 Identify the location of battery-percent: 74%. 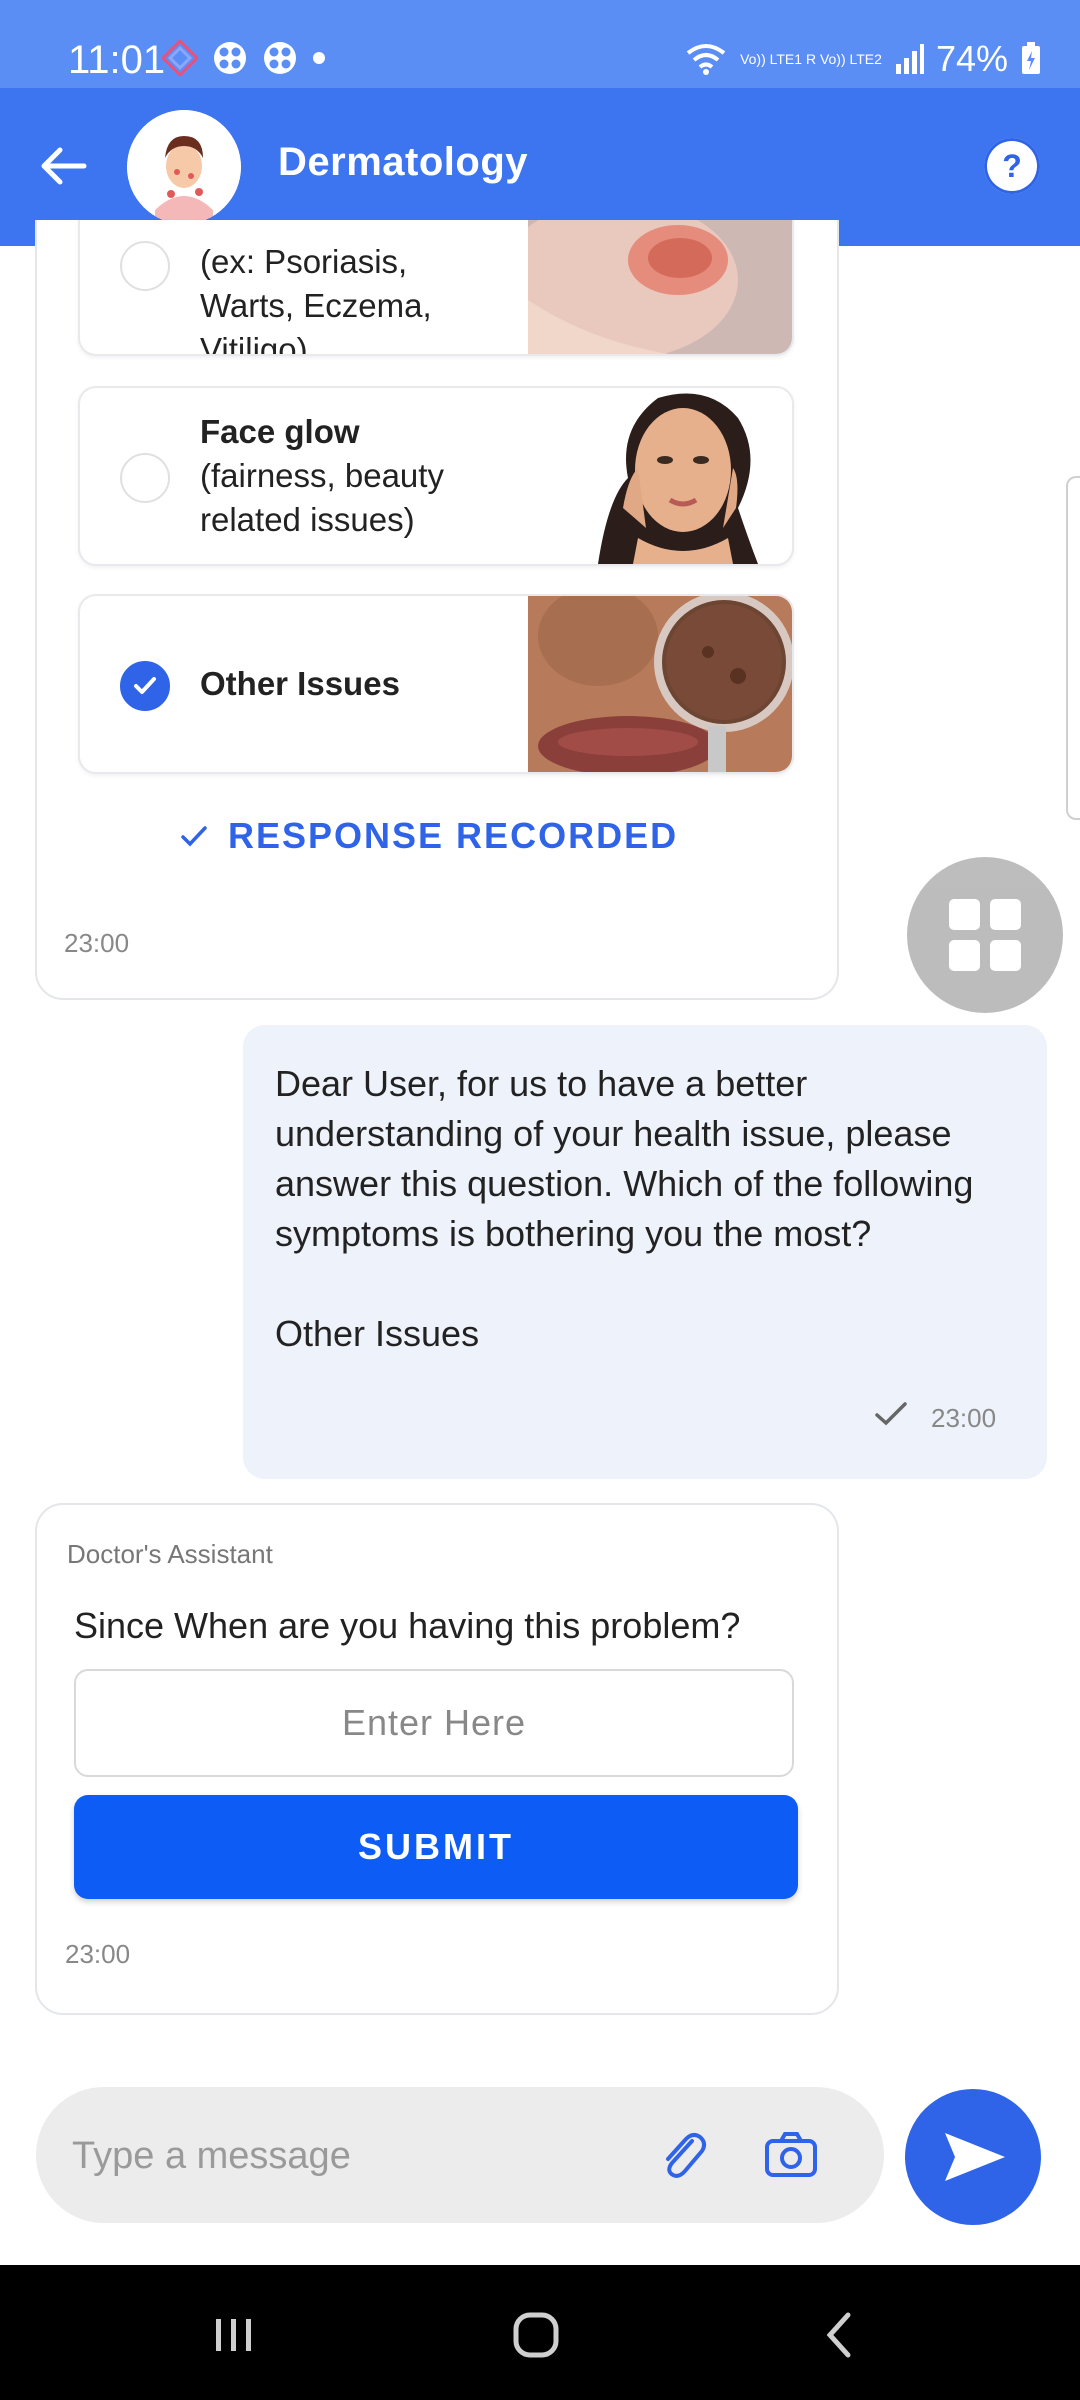
(971, 58).